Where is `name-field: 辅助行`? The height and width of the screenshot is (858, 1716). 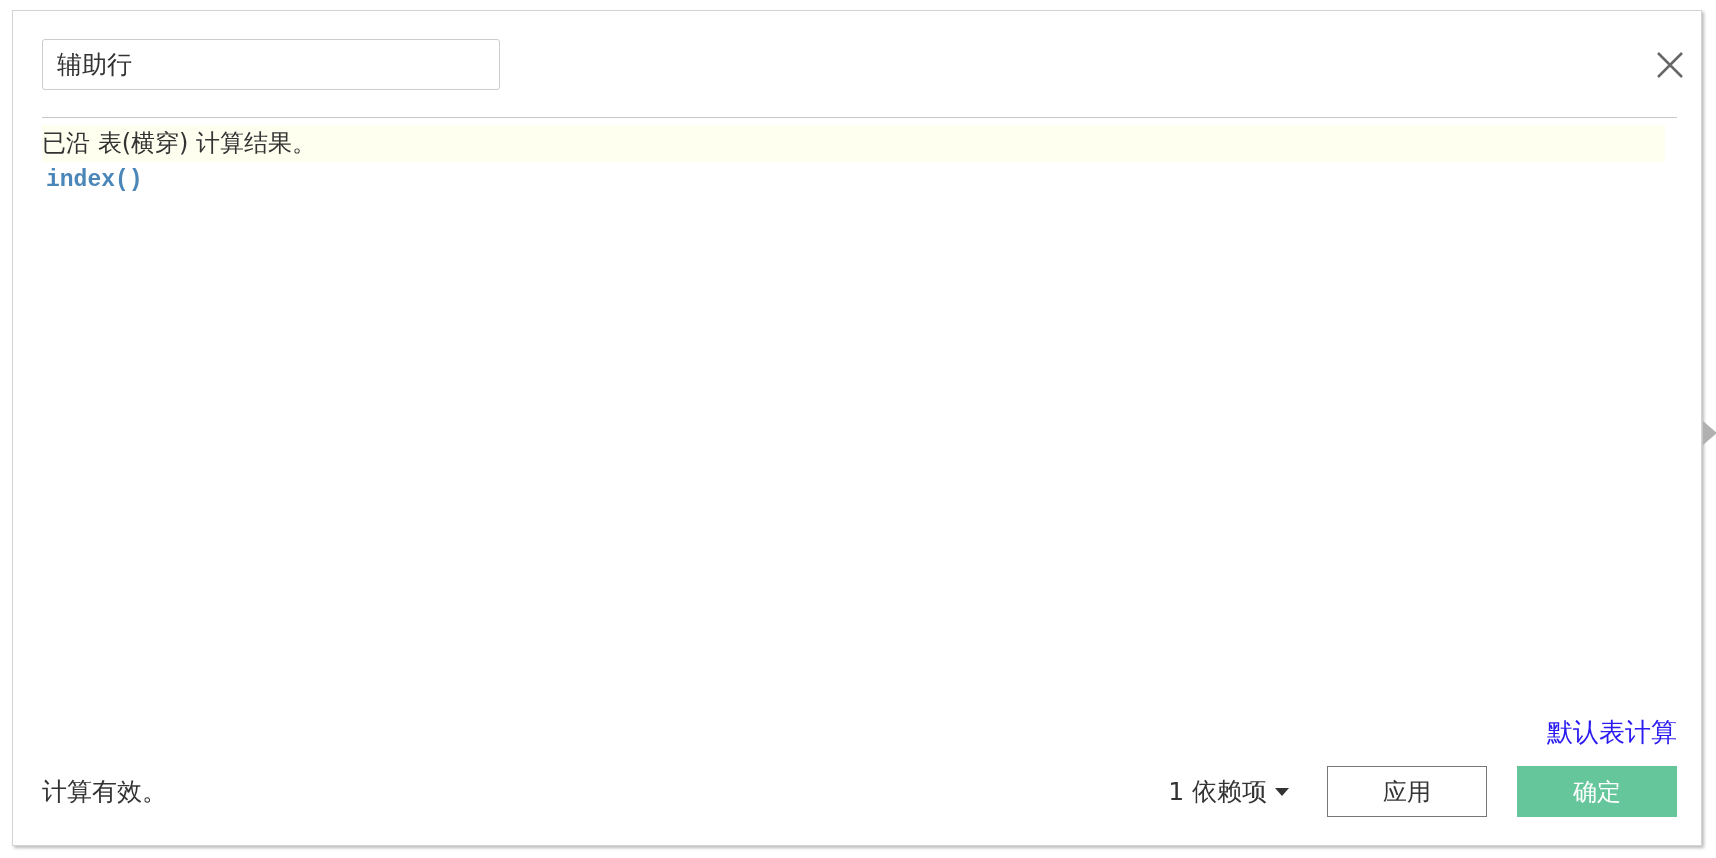
name-field: 辅助行 is located at coordinates (271, 64).